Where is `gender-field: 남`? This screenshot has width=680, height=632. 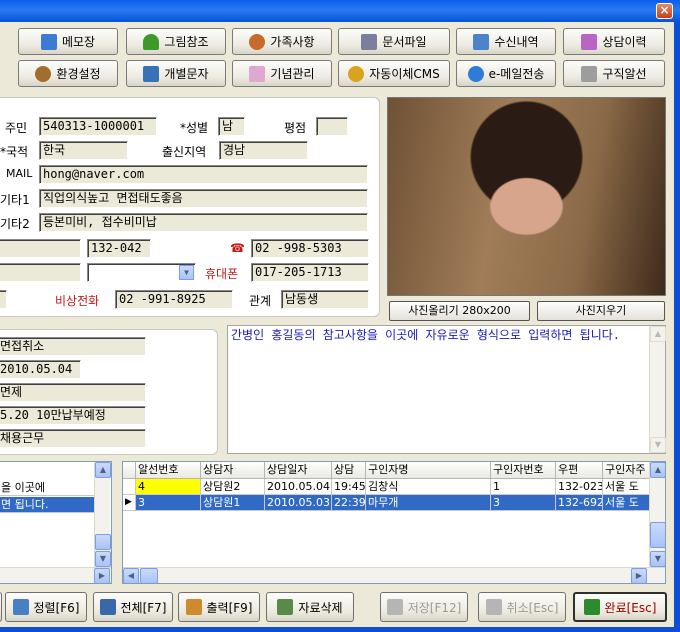 gender-field: 남 is located at coordinates (231, 126).